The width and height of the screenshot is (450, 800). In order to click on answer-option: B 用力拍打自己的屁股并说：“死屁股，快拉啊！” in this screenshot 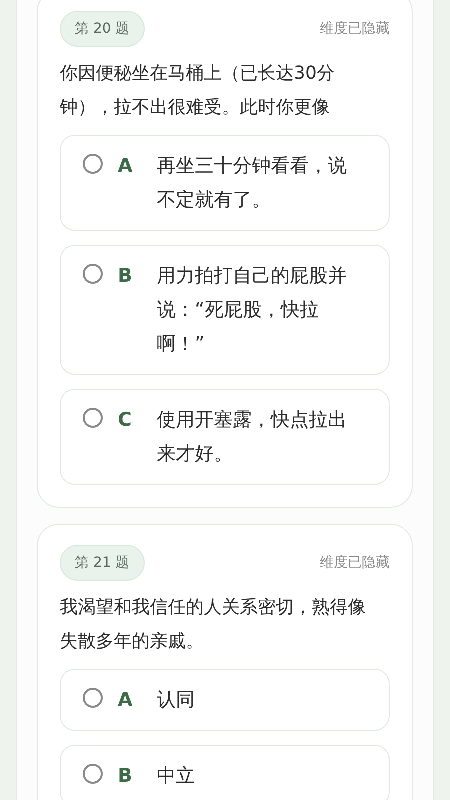, I will do `click(225, 310)`.